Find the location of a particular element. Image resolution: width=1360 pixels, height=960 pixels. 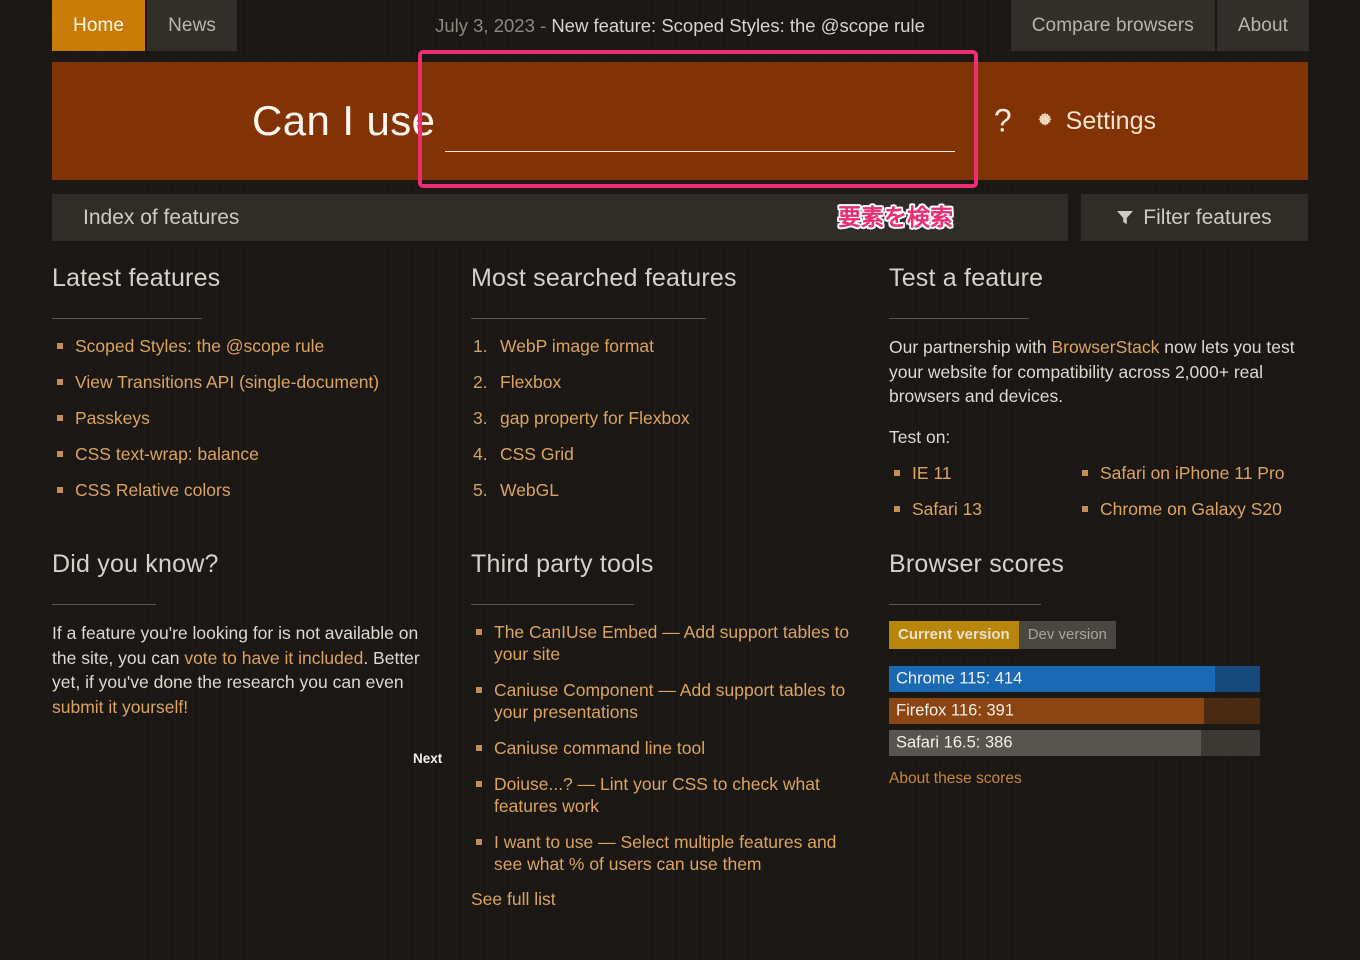

about-these-scores-link: About these scores is located at coordinates (1098, 779).